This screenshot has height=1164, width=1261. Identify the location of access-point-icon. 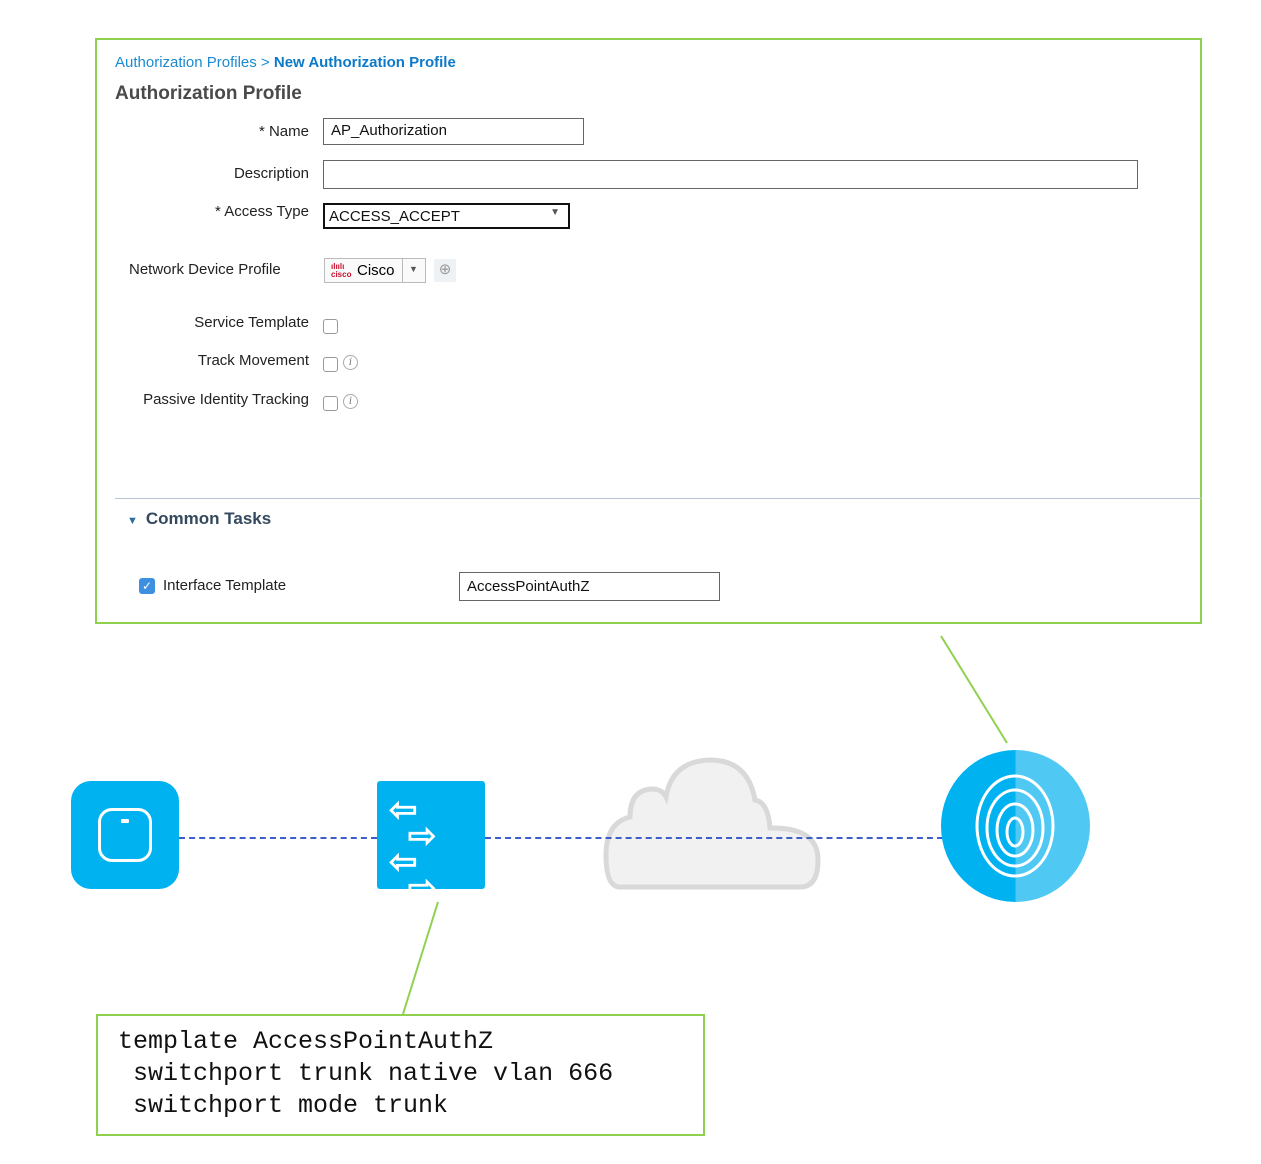
(125, 835).